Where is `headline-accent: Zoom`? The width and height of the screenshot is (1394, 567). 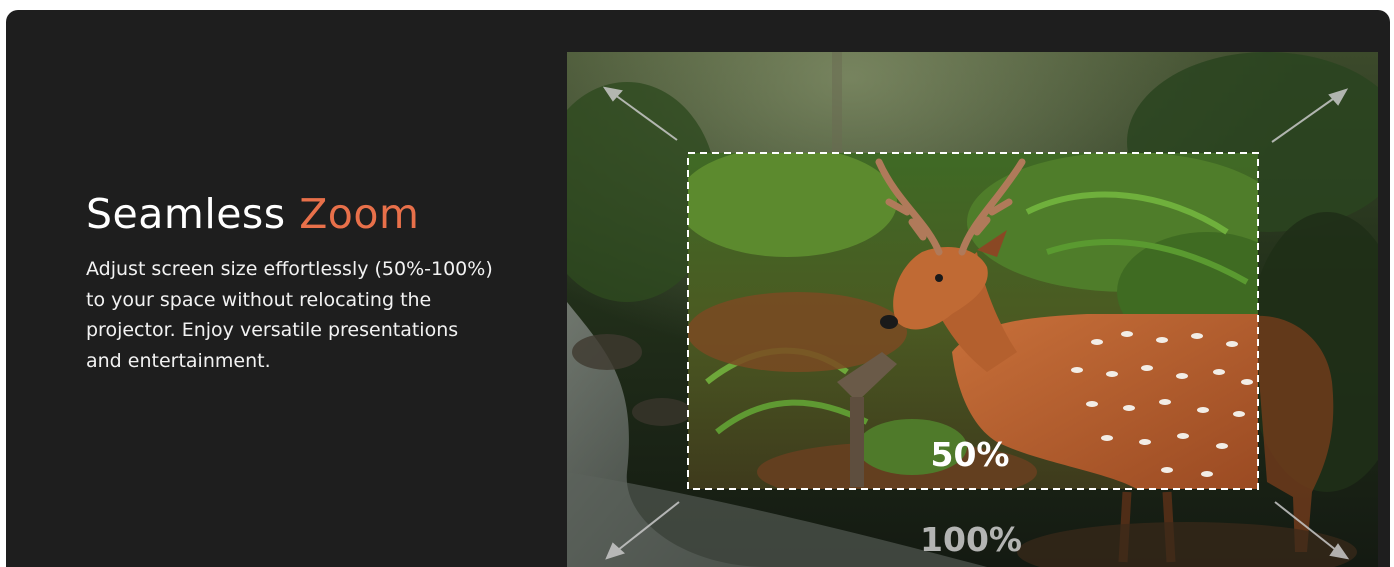
headline-accent: Zoom is located at coordinates (359, 214).